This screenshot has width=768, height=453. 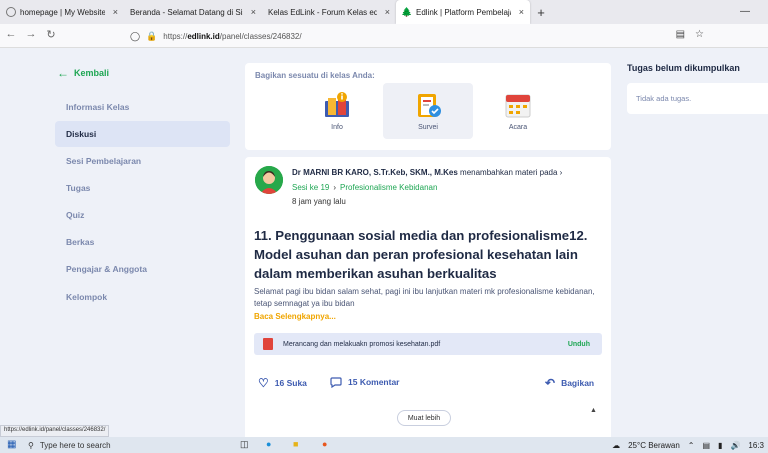 I want to click on browser-tab: homepage | My Website ×, so click(x=62, y=12).